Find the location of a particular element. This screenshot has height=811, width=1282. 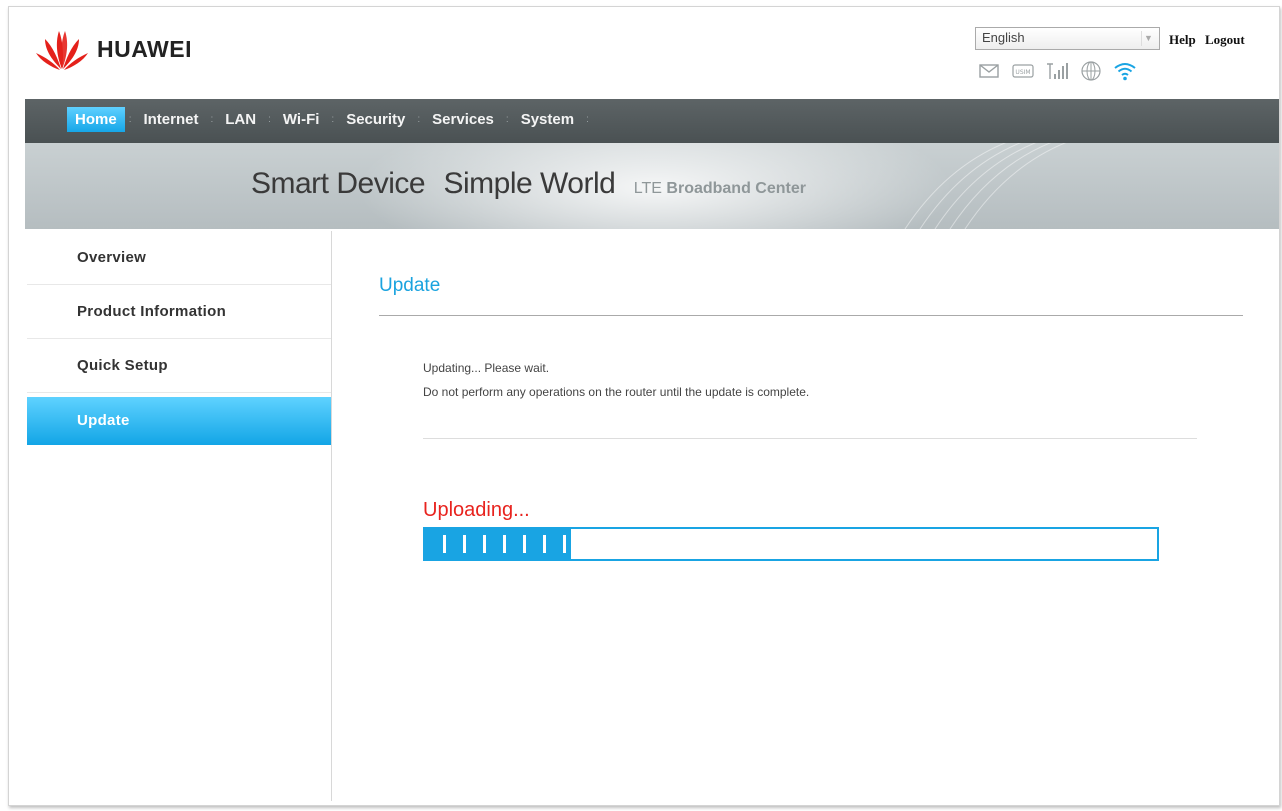

nav-item-lan: LAN is located at coordinates (240, 119).